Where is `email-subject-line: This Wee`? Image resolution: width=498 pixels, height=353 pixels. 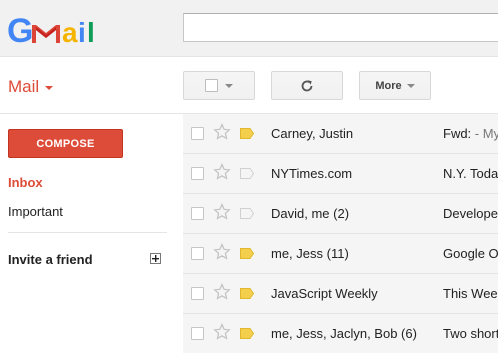 email-subject-line: This Wee is located at coordinates (470, 293).